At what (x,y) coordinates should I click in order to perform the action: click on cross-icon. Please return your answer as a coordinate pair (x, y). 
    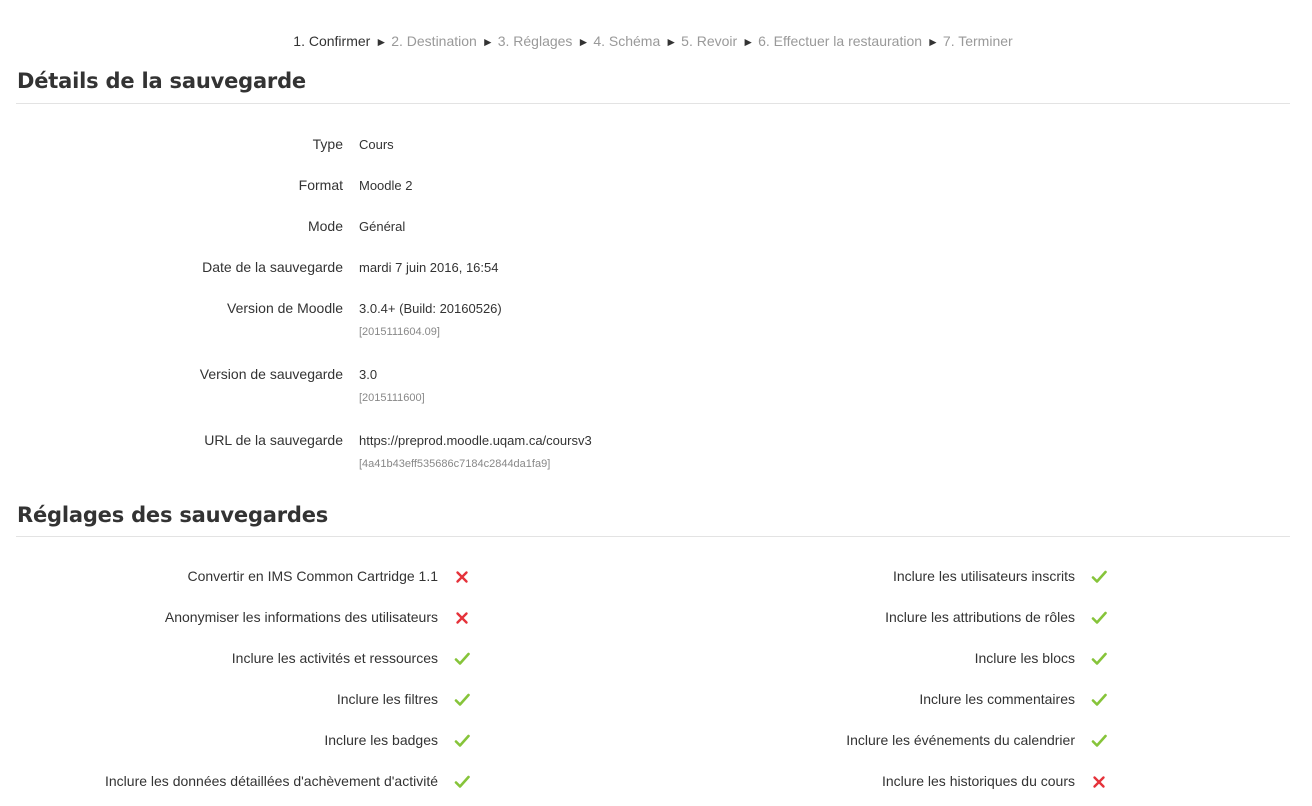
    Looking at the image, I should click on (1099, 782).